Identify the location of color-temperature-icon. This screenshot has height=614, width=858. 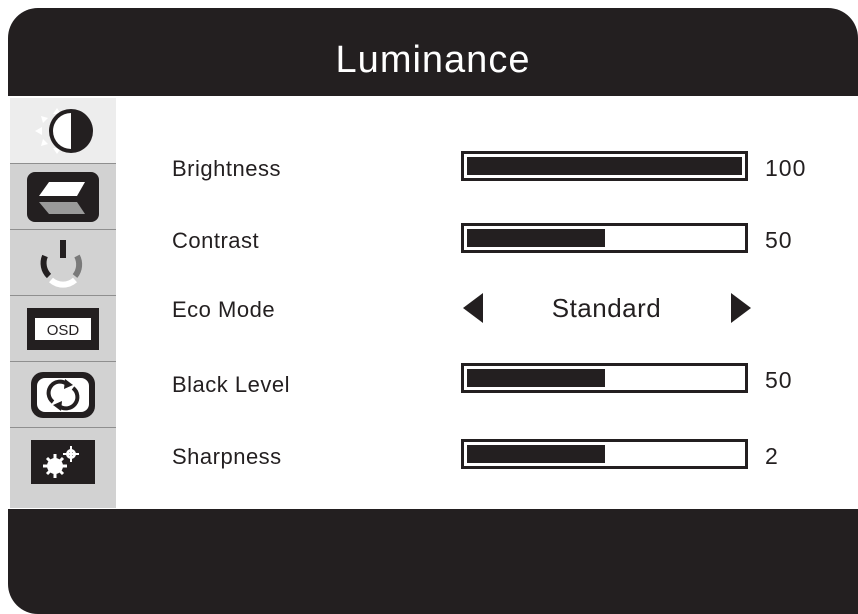
(61, 264).